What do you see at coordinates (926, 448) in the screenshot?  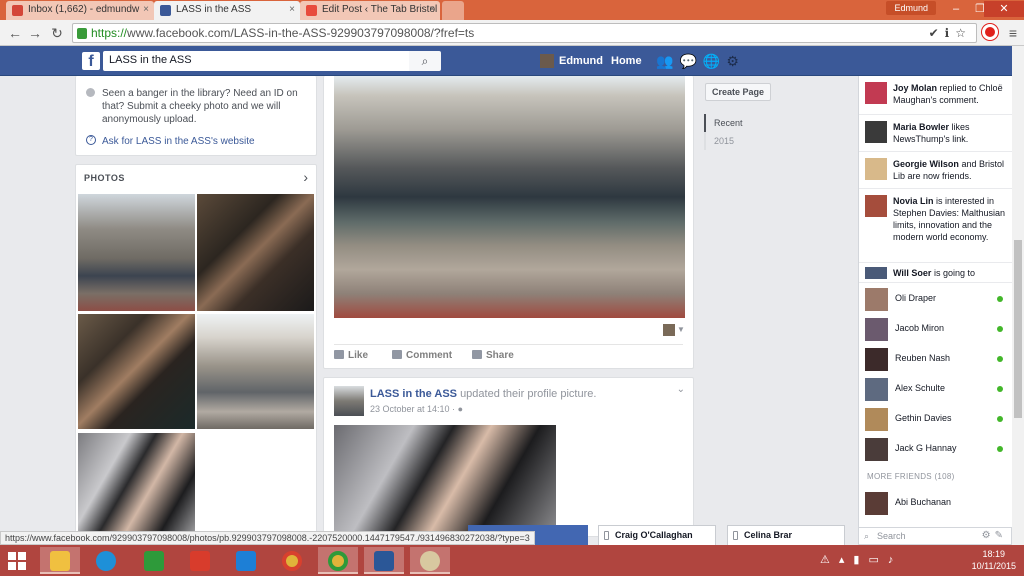 I see `contact-name: Jack G Hannay` at bounding box center [926, 448].